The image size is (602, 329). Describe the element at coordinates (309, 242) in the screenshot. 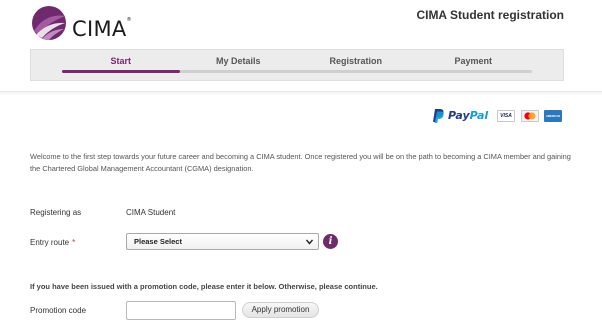

I see `chevron-down-icon` at that location.